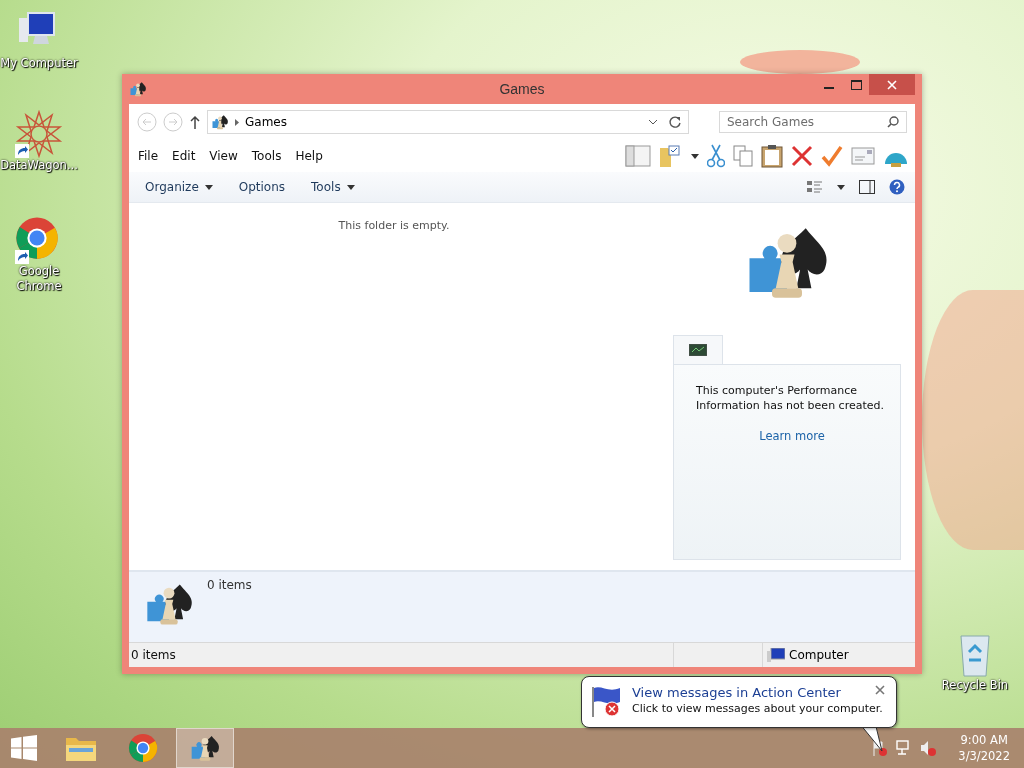  Describe the element at coordinates (39, 134) in the screenshot. I see `star-pattern-icon` at that location.